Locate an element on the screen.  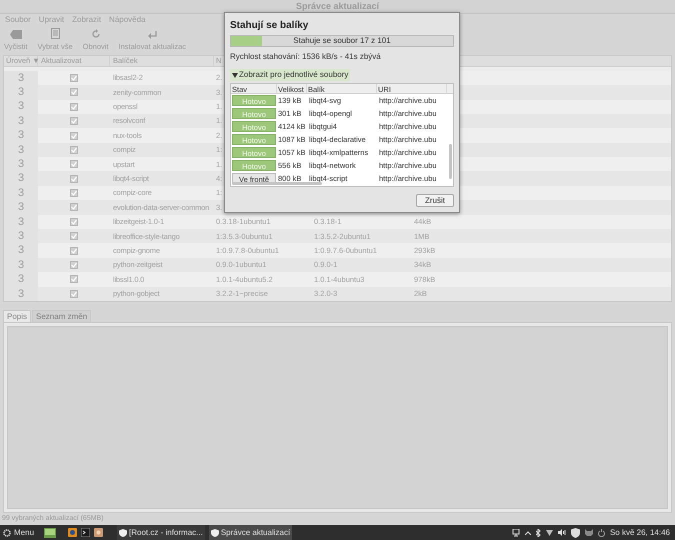
menu-button: Menu is located at coordinates (18, 532).